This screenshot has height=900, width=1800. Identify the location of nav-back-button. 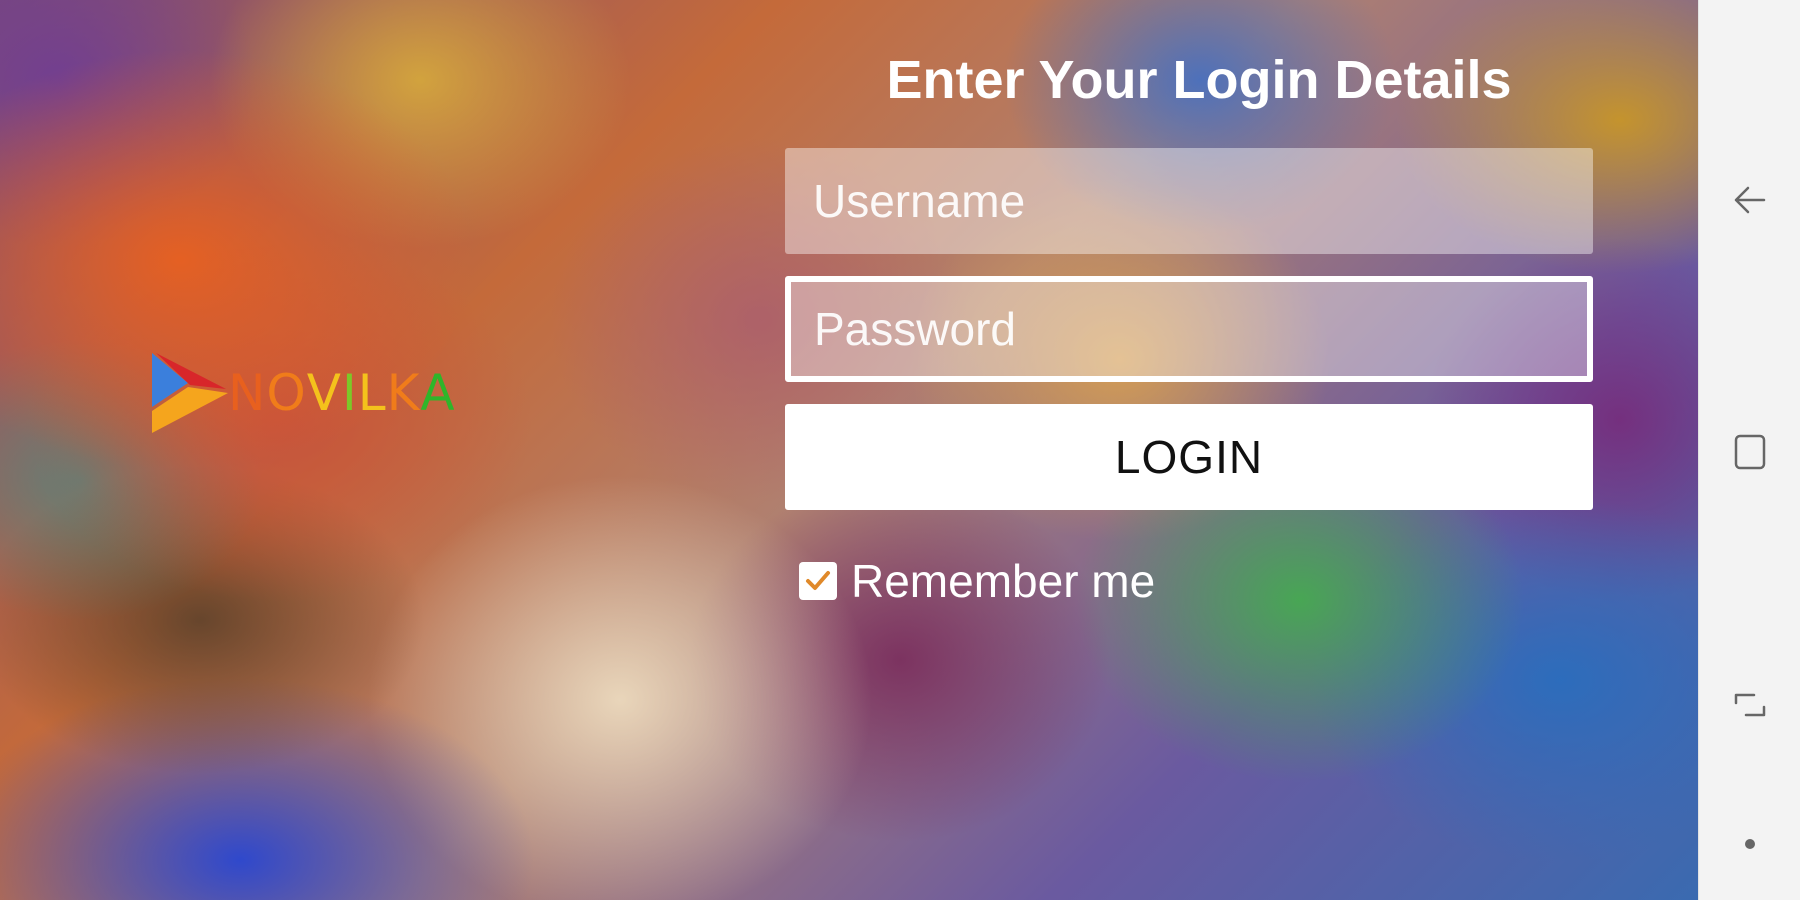
(1749, 200).